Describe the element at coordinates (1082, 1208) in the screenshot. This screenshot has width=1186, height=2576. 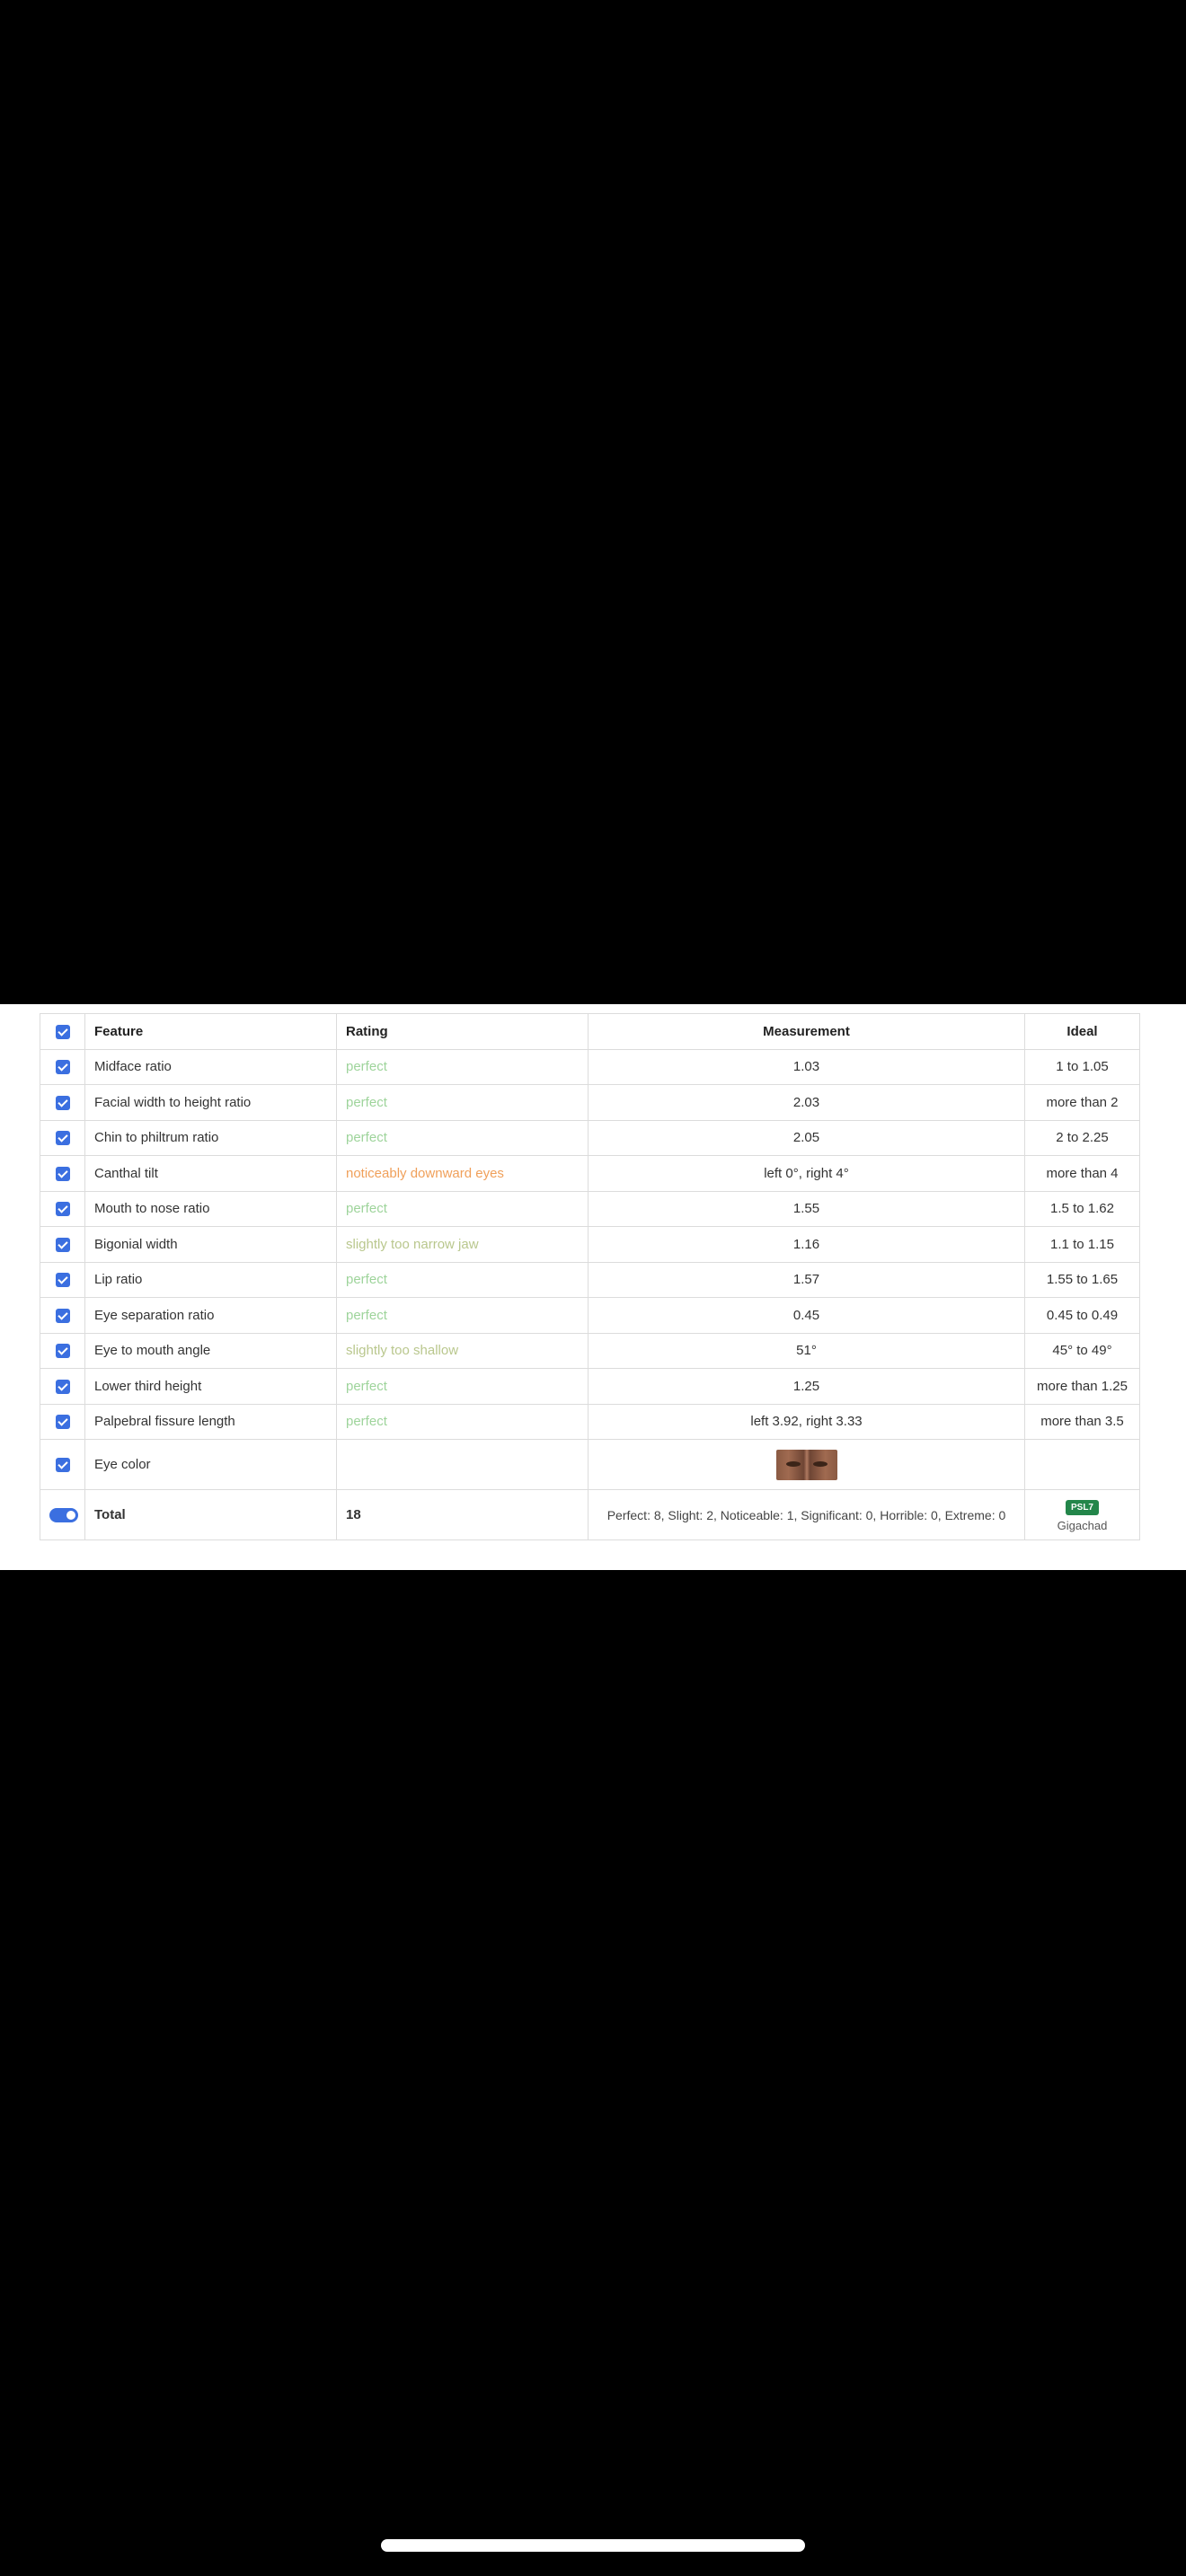
I see `ideal-range: 1.5 to 1.62` at that location.